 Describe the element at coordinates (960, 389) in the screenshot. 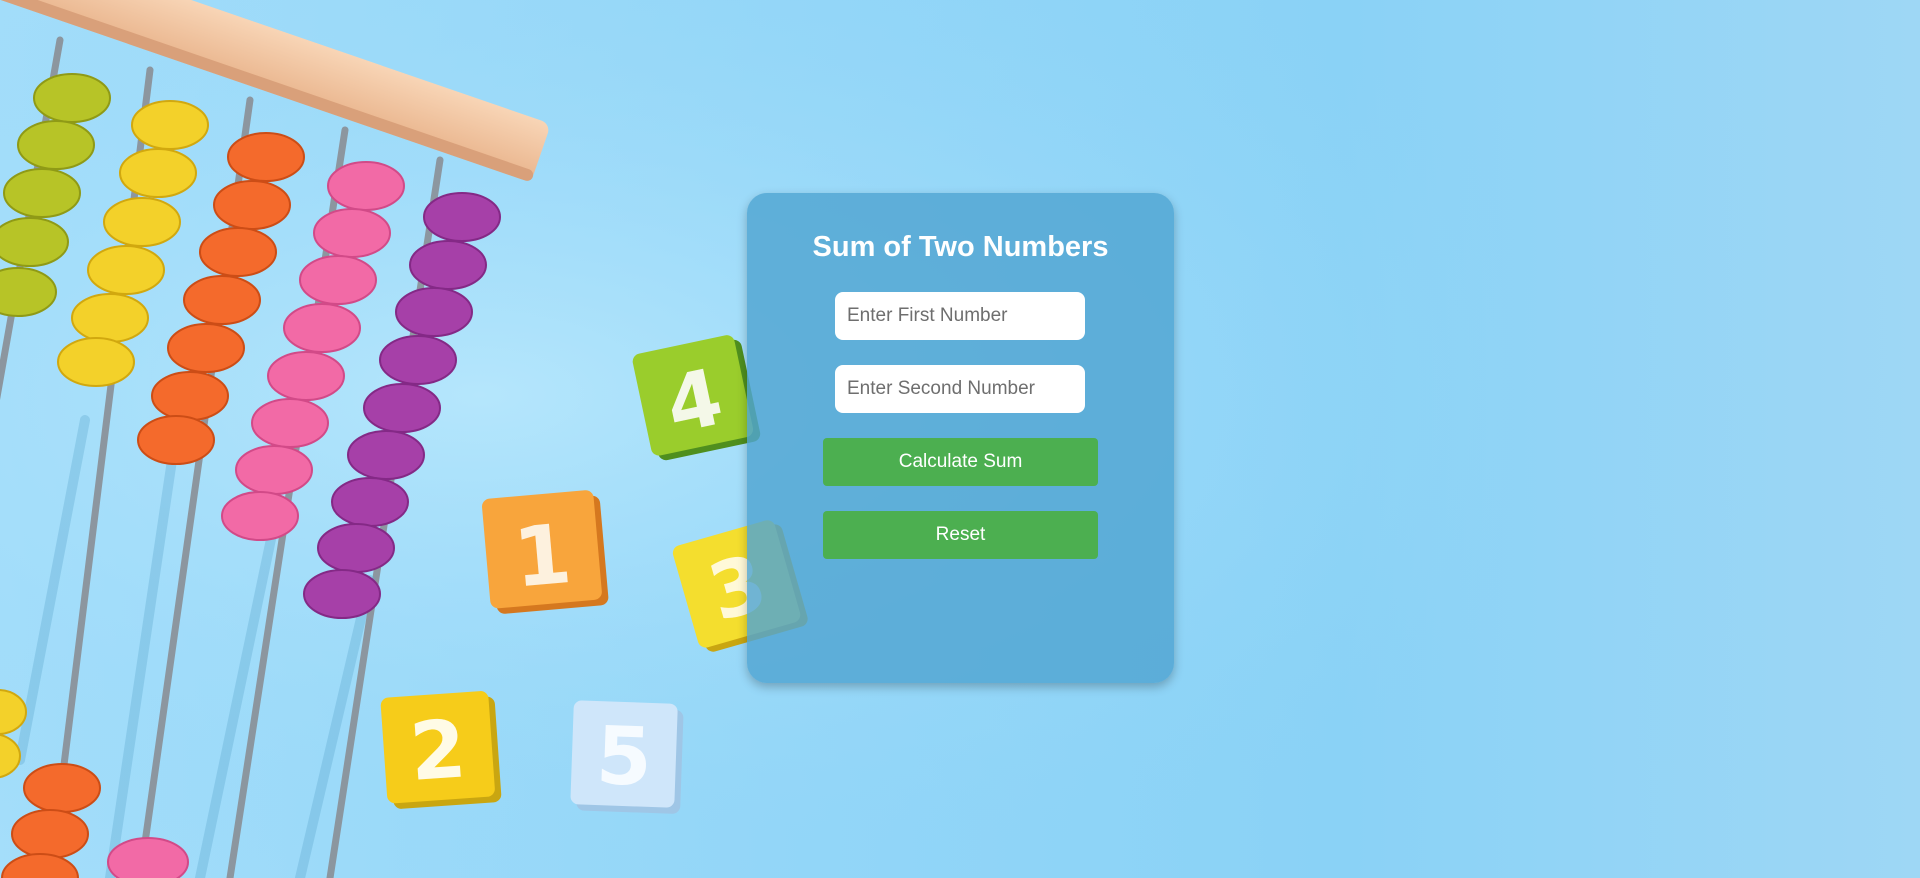

I see `second-number-input` at that location.